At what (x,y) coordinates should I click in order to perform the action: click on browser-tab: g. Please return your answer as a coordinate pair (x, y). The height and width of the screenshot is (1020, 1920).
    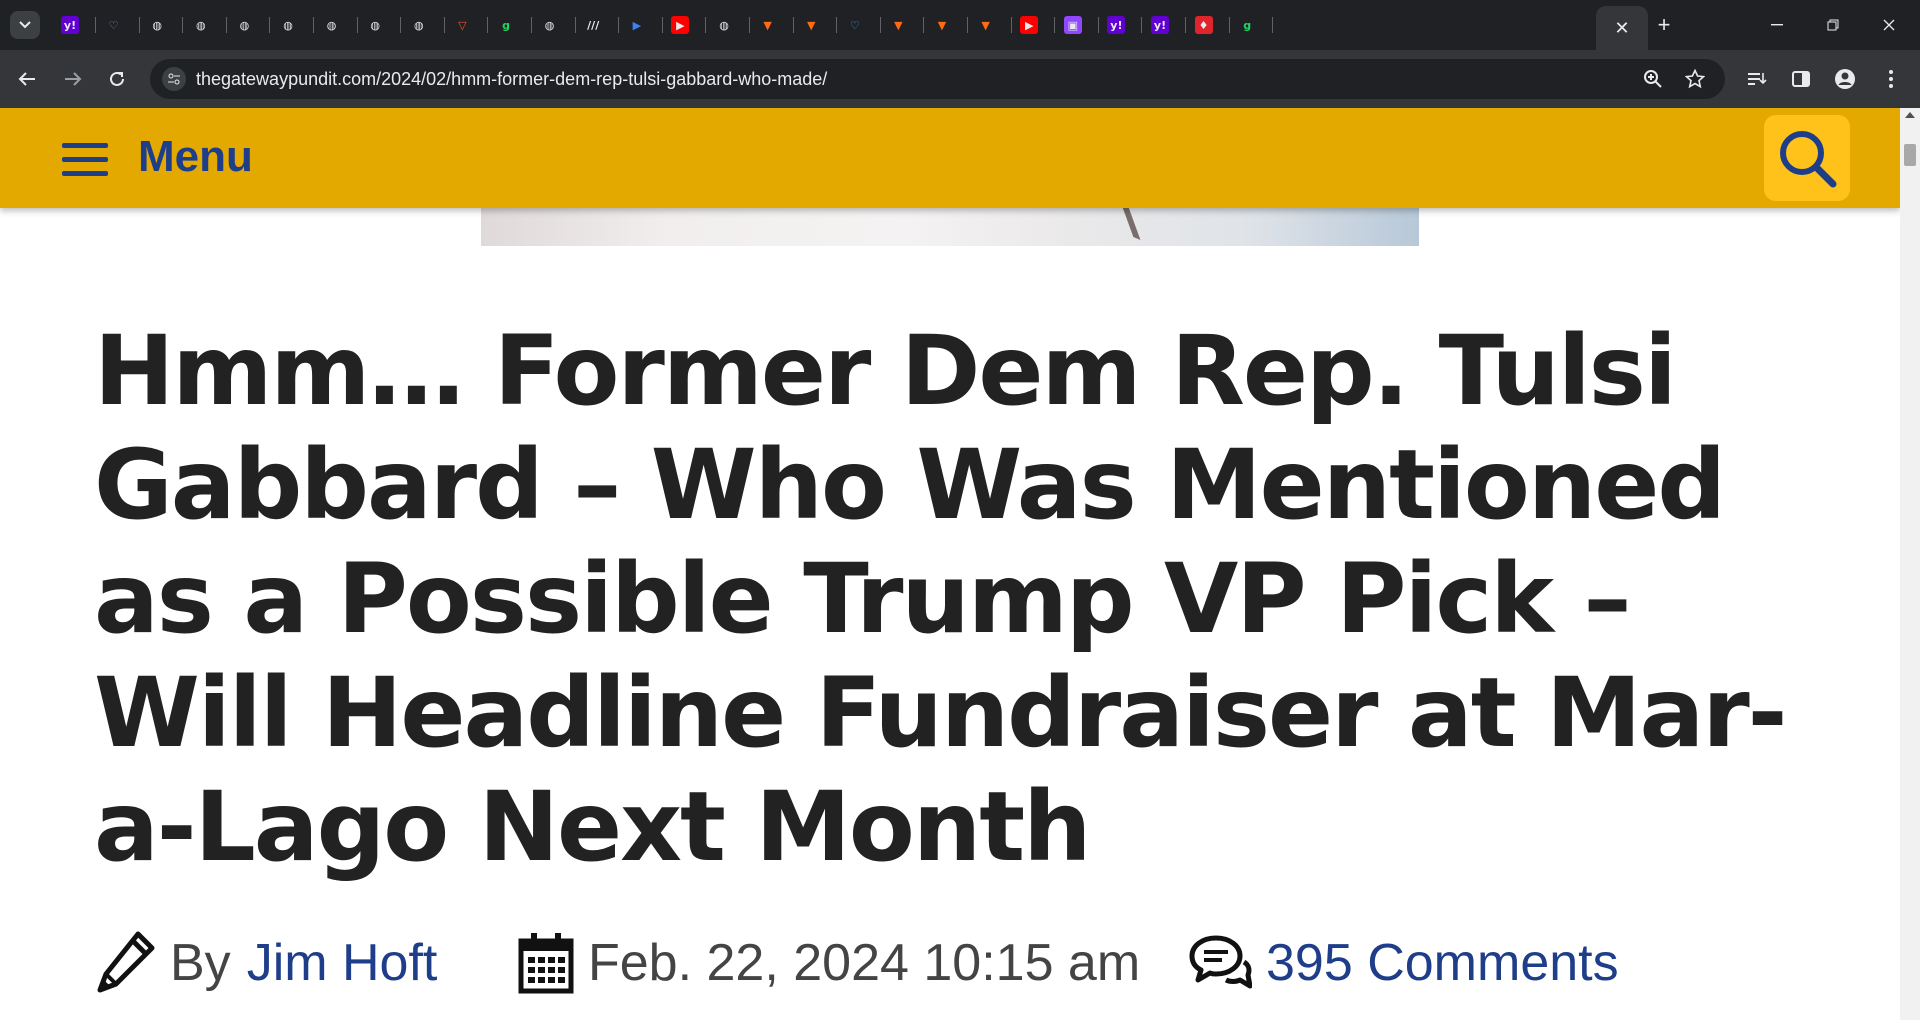
    Looking at the image, I should click on (1247, 25).